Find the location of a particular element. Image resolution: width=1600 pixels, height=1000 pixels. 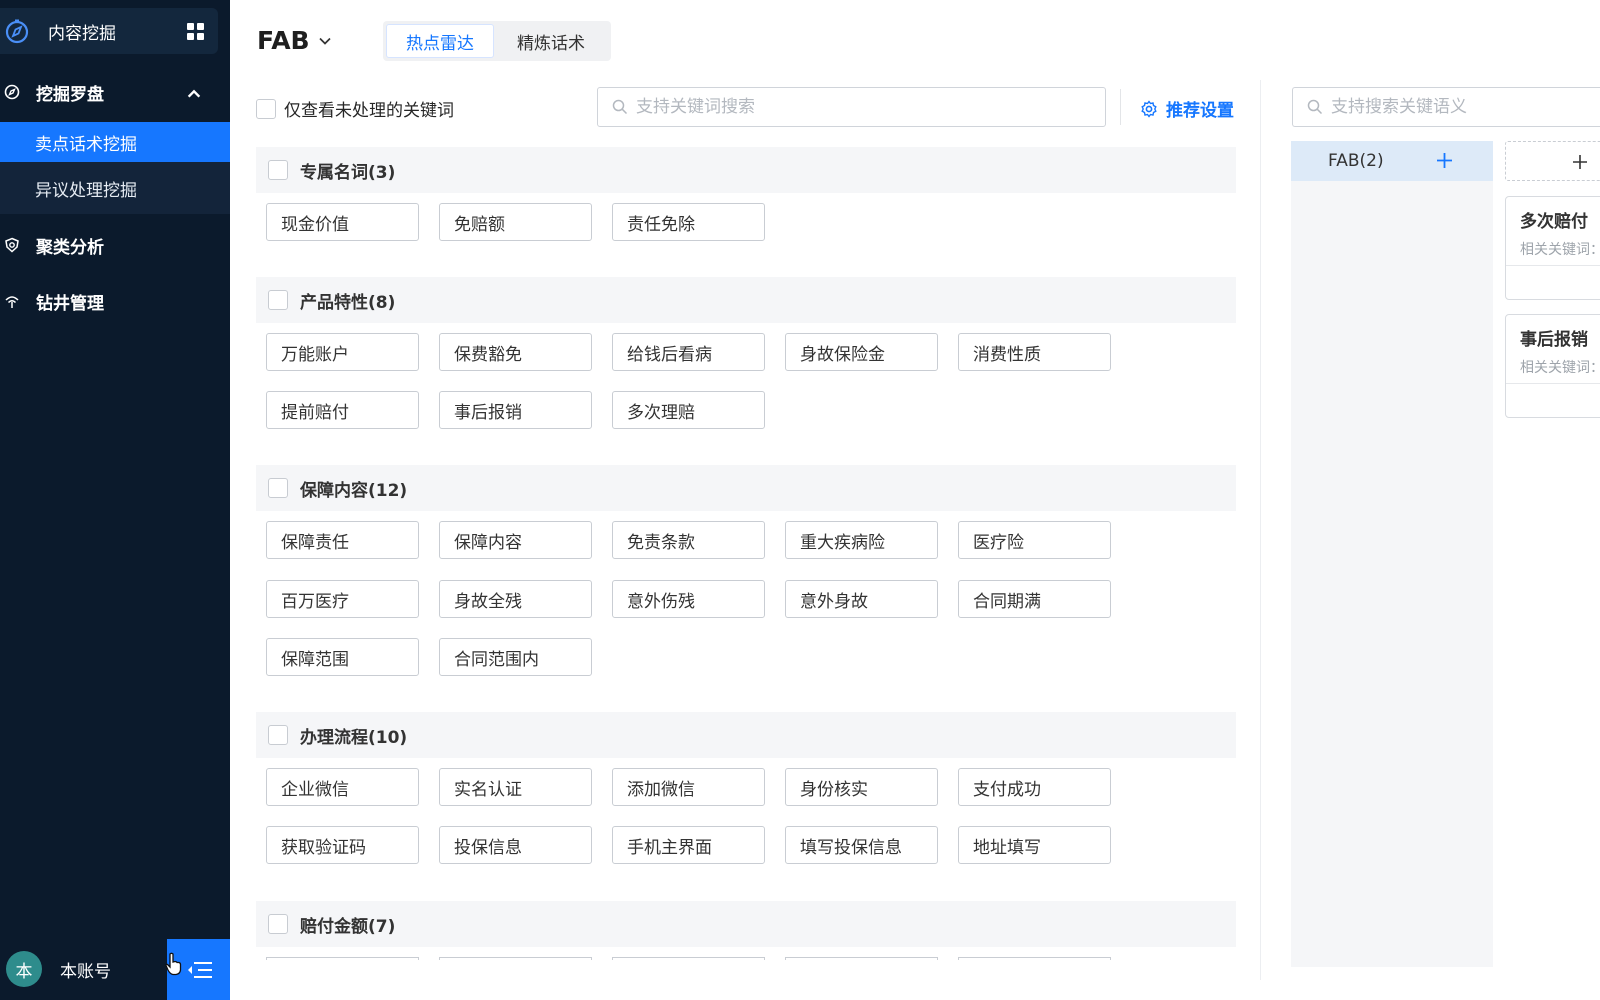

phrase-card: 多次赔付 相关关键词： is located at coordinates (1552, 248).